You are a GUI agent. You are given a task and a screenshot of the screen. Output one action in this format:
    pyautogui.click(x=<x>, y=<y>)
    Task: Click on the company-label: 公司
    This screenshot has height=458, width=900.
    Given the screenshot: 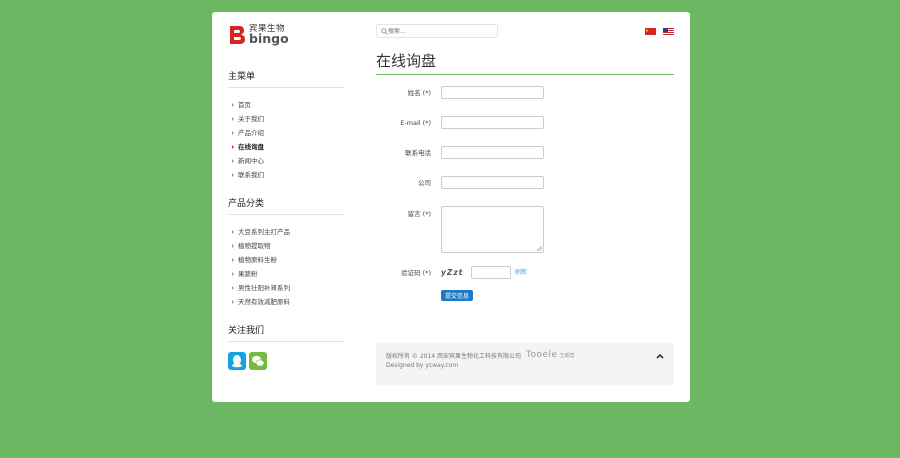 What is the action you would take?
    pyautogui.click(x=424, y=183)
    